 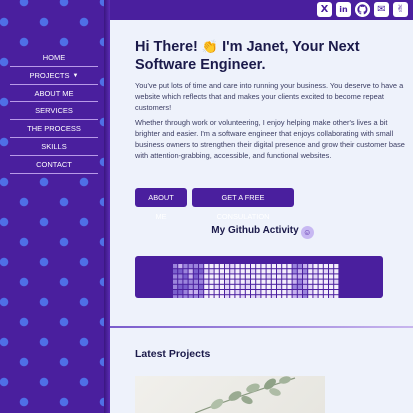 What do you see at coordinates (230, 394) in the screenshot?
I see `project-thumbnail` at bounding box center [230, 394].